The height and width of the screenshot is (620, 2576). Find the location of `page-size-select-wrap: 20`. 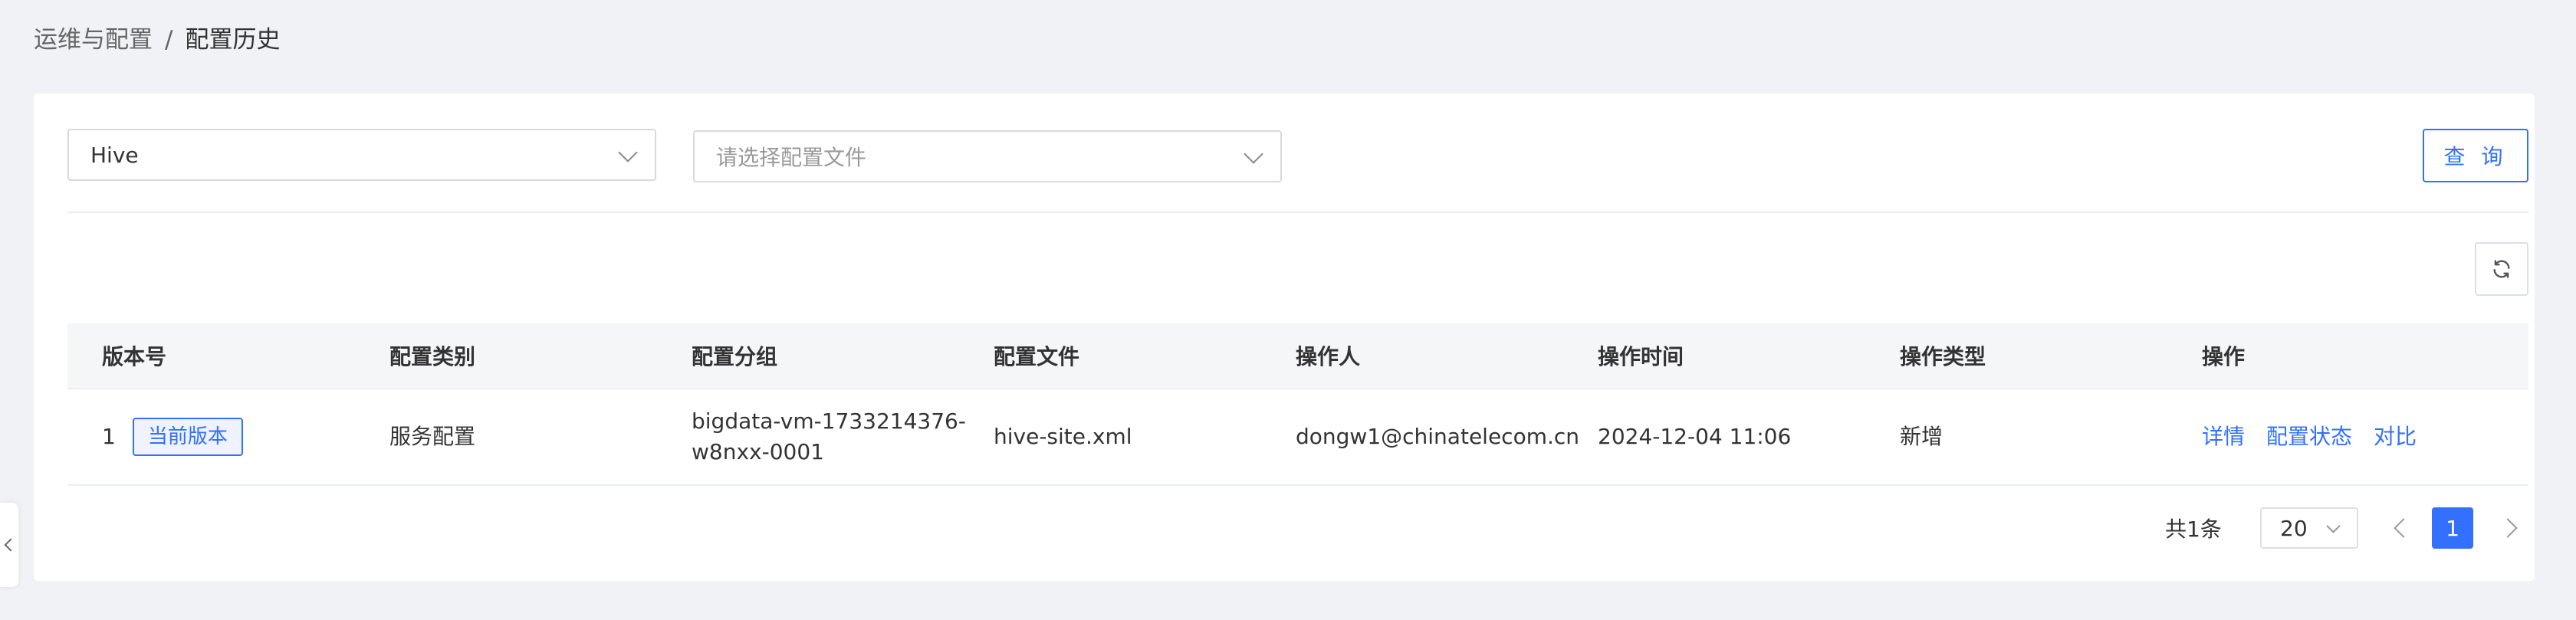

page-size-select-wrap: 20 is located at coordinates (2309, 528).